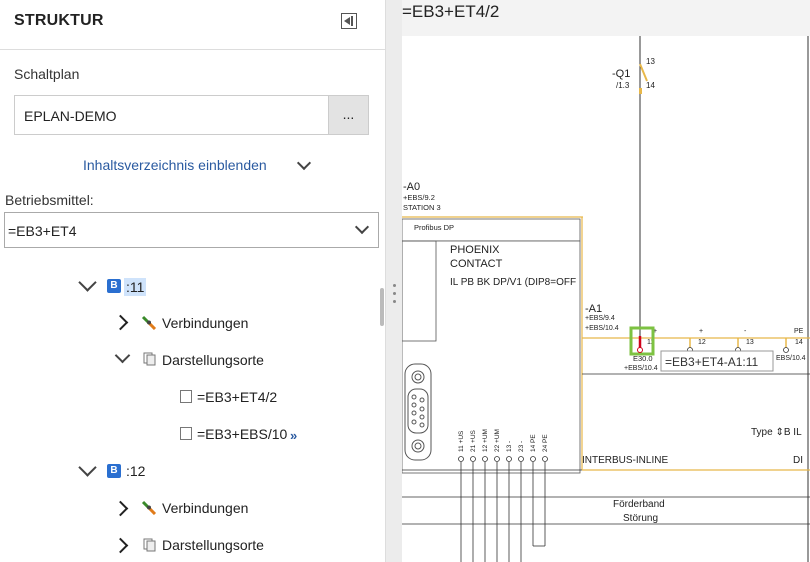 The width and height of the screenshot is (810, 562). I want to click on betriebsmittel-label: Betriebsmittel:, so click(49, 200).